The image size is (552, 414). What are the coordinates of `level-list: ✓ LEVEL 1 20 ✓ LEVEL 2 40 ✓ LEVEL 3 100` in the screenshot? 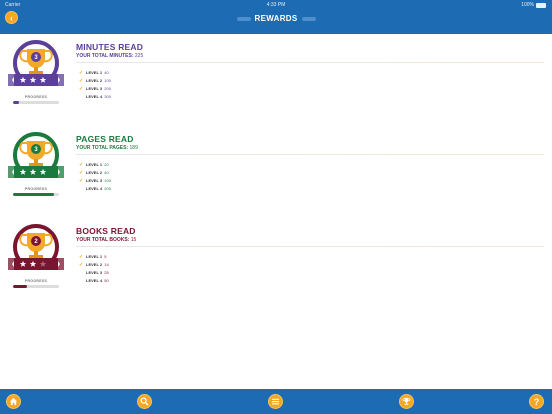 It's located at (311, 177).